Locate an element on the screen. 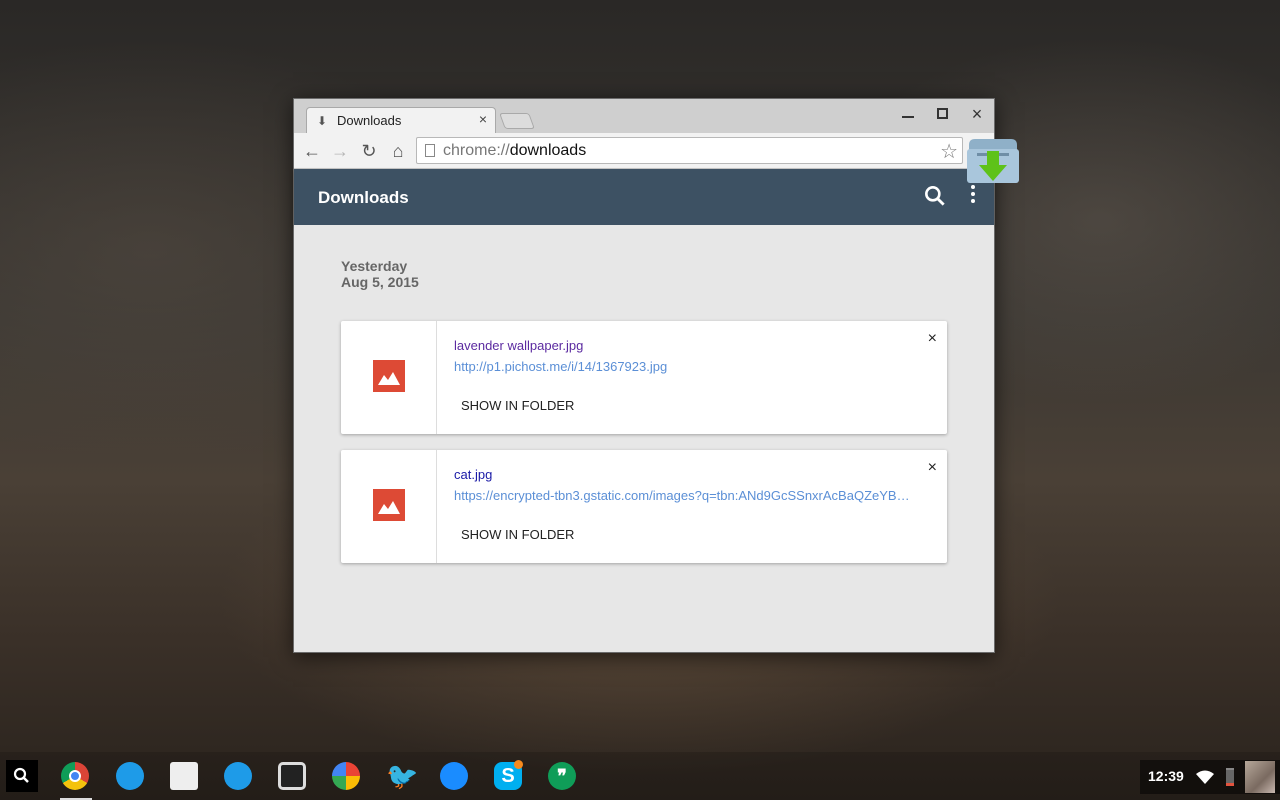 The height and width of the screenshot is (800, 1280). date-group-header: Yesterday Aug 5, 2015 is located at coordinates (380, 274).